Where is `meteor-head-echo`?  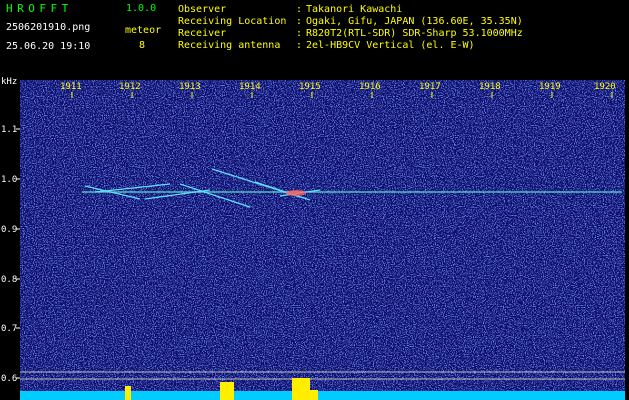
meteor-head-echo is located at coordinates (296, 193).